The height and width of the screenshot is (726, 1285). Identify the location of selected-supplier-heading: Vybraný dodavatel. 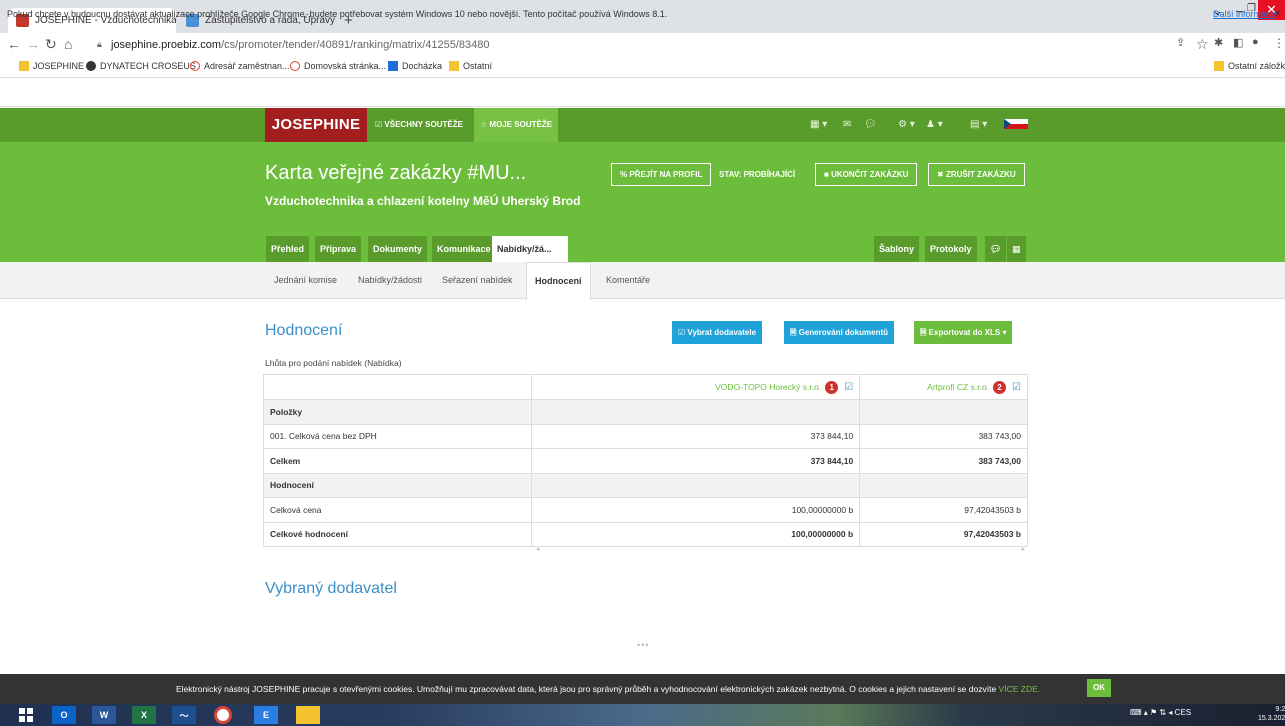
(331, 588).